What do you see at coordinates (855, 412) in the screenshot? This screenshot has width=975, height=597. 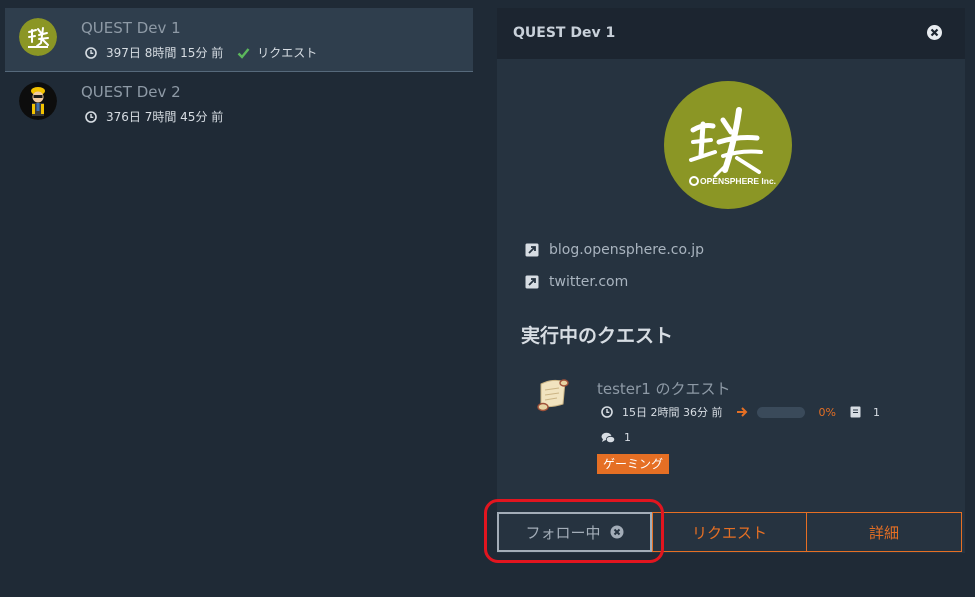 I see `document-icon` at bounding box center [855, 412].